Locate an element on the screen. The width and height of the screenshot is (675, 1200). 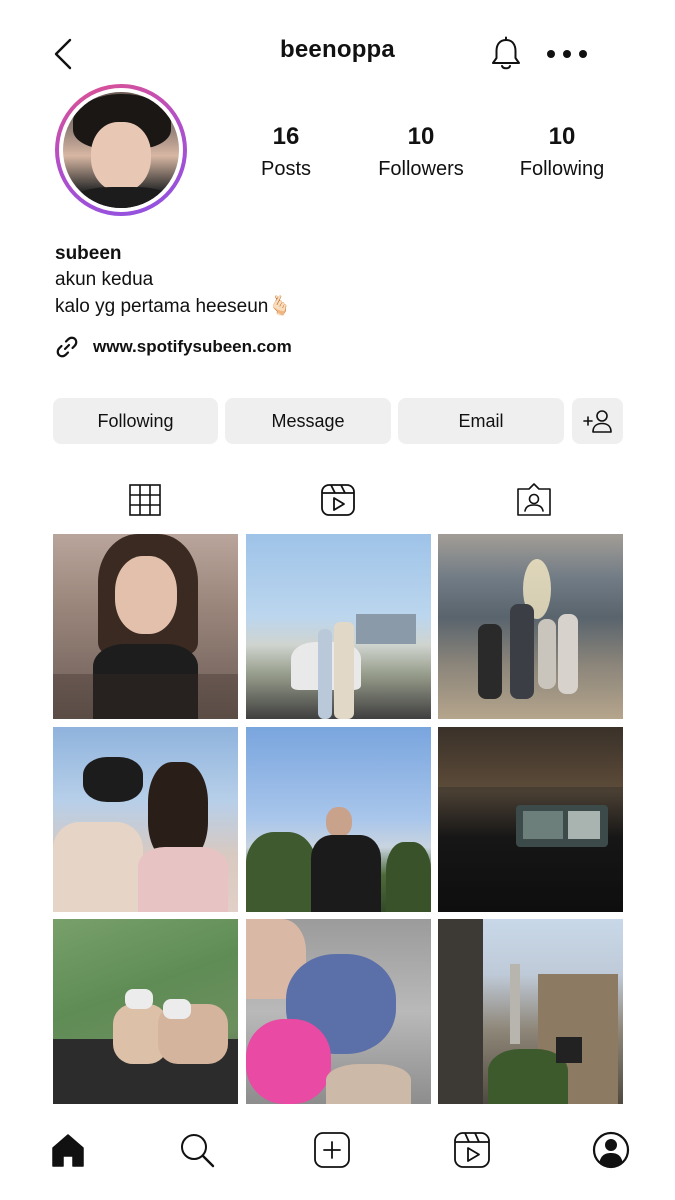
more-horizontal-icon is located at coordinates (567, 54).